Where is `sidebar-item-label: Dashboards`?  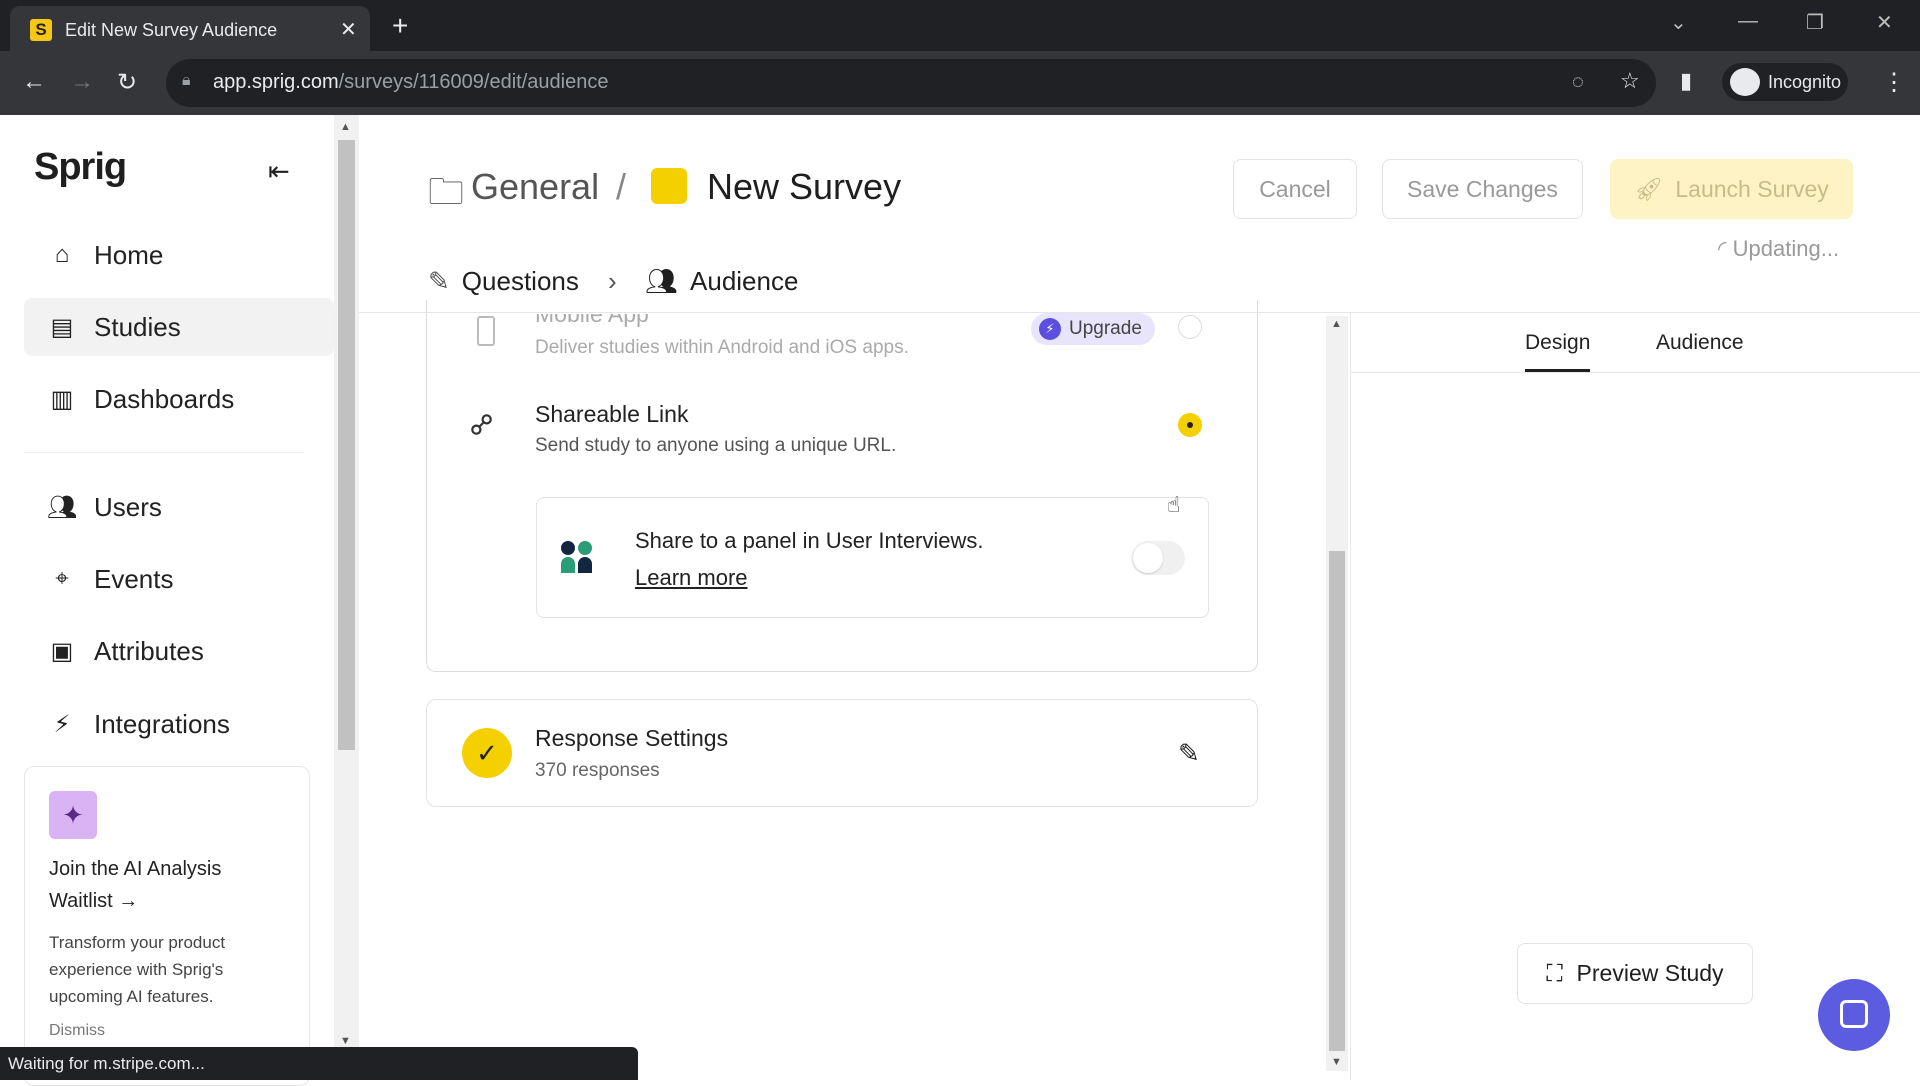
sidebar-item-label: Dashboards is located at coordinates (164, 398).